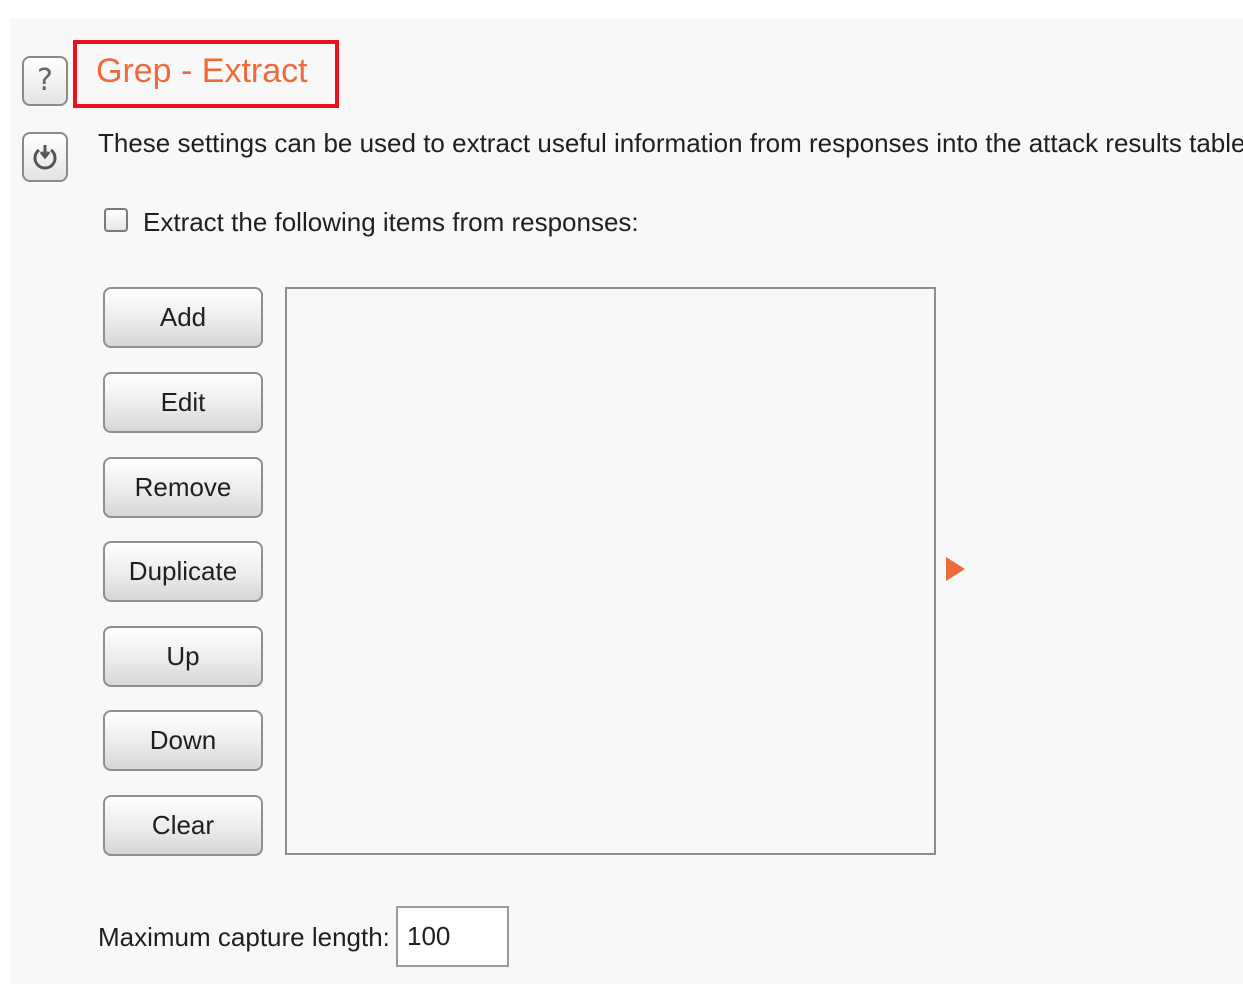 The image size is (1243, 984). What do you see at coordinates (183, 402) in the screenshot?
I see `edit-button: Edit` at bounding box center [183, 402].